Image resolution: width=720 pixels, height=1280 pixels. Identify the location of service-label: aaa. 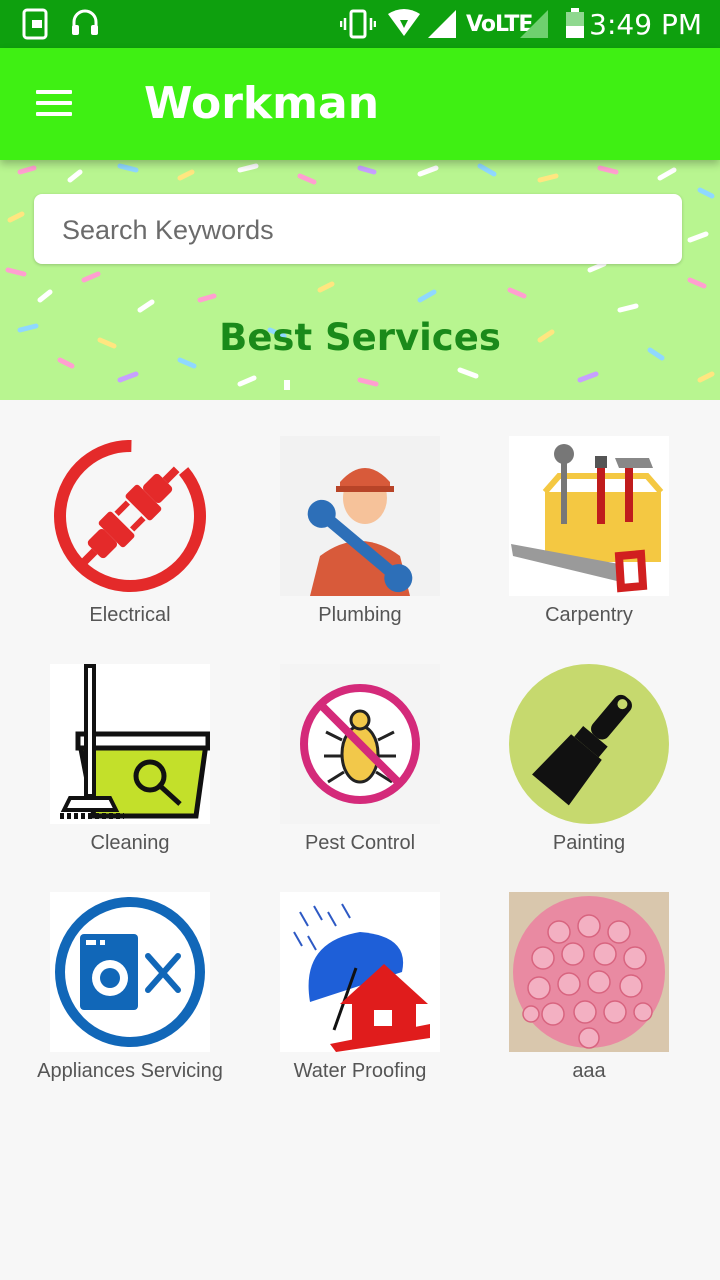
(589, 1071).